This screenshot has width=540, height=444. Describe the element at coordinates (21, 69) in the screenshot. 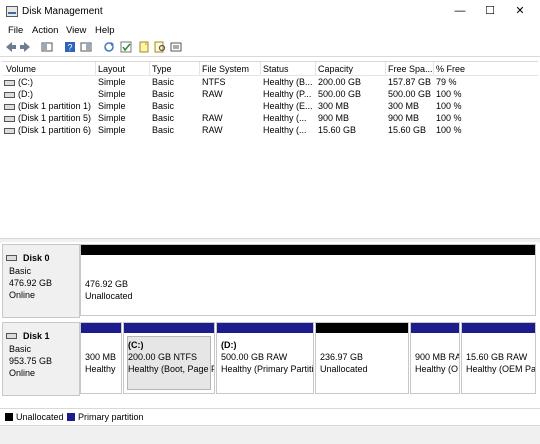

I see `column-volume: Volume` at that location.